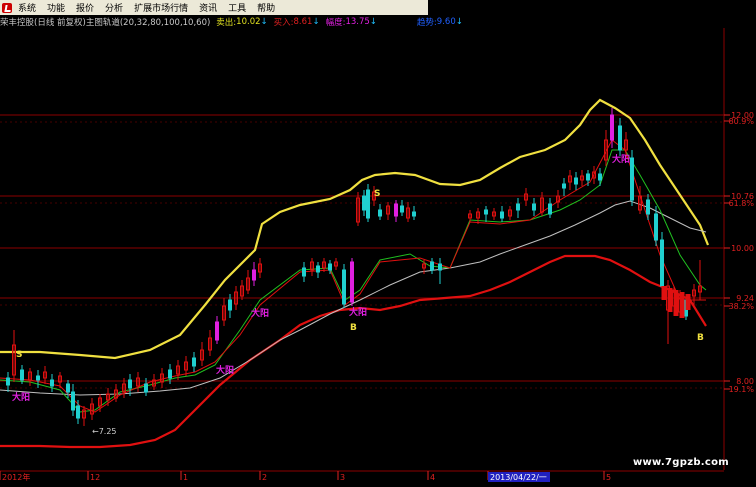 The width and height of the screenshot is (756, 487). What do you see at coordinates (518, 477) in the screenshot?
I see `selected-date-label: 2013/04/22/一` at bounding box center [518, 477].